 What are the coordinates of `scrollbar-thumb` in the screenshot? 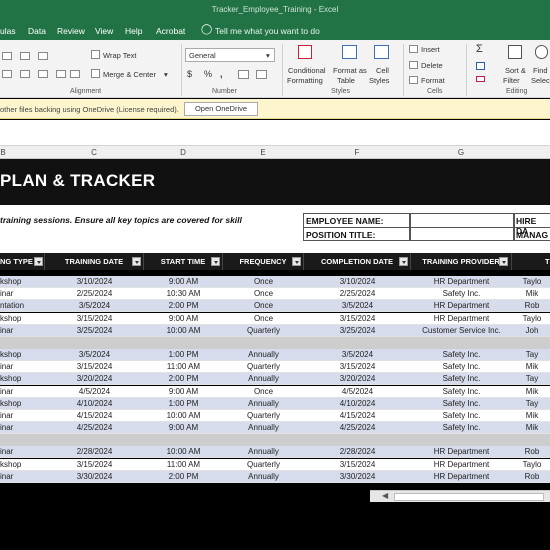 It's located at (469, 497).